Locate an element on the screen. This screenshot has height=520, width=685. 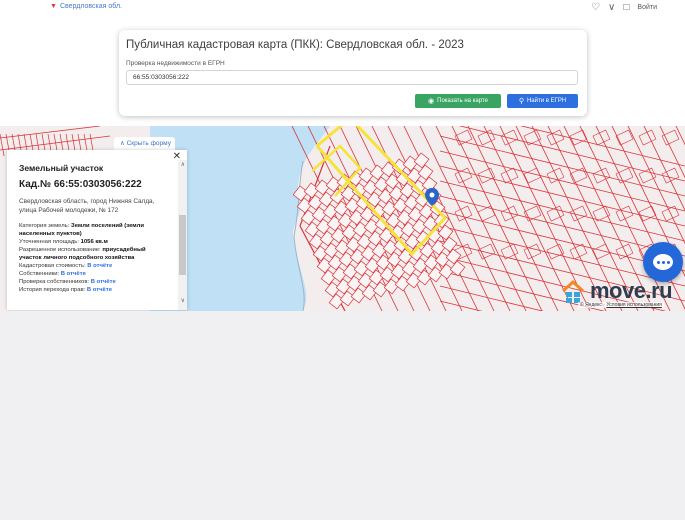
region-label: Свердловская обл. is located at coordinates (91, 6).